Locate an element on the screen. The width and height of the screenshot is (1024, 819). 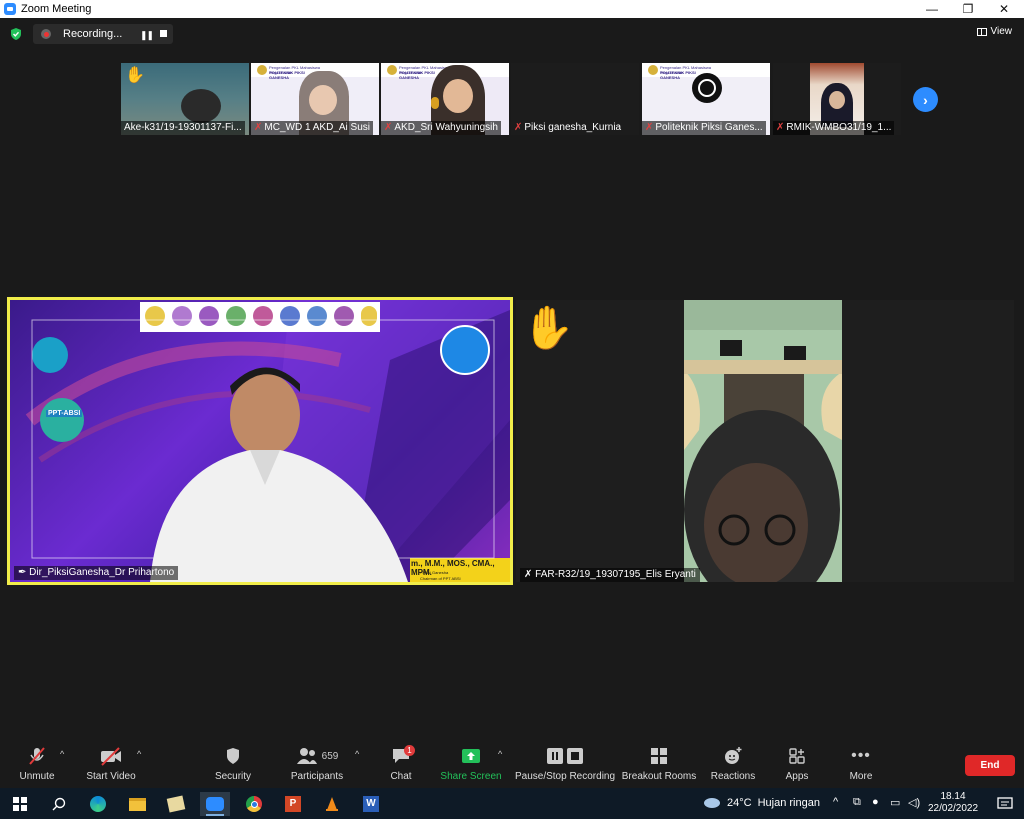
pause-stop-recording-label: Pause/Stop Recording is located at coordinates (565, 776).